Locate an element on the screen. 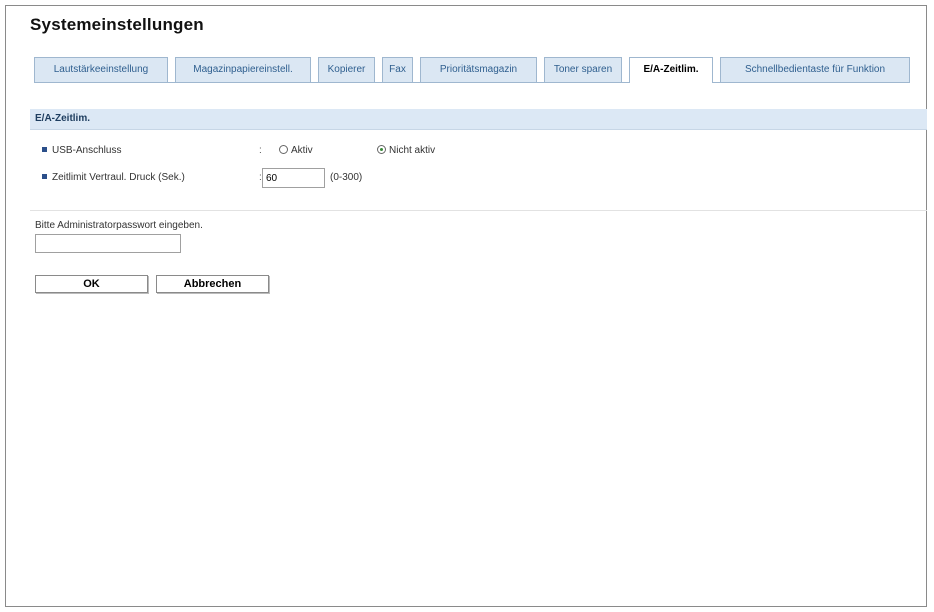 The image size is (934, 612). tab-ea-zeitlim: E/A-Zeitlim. is located at coordinates (671, 70).